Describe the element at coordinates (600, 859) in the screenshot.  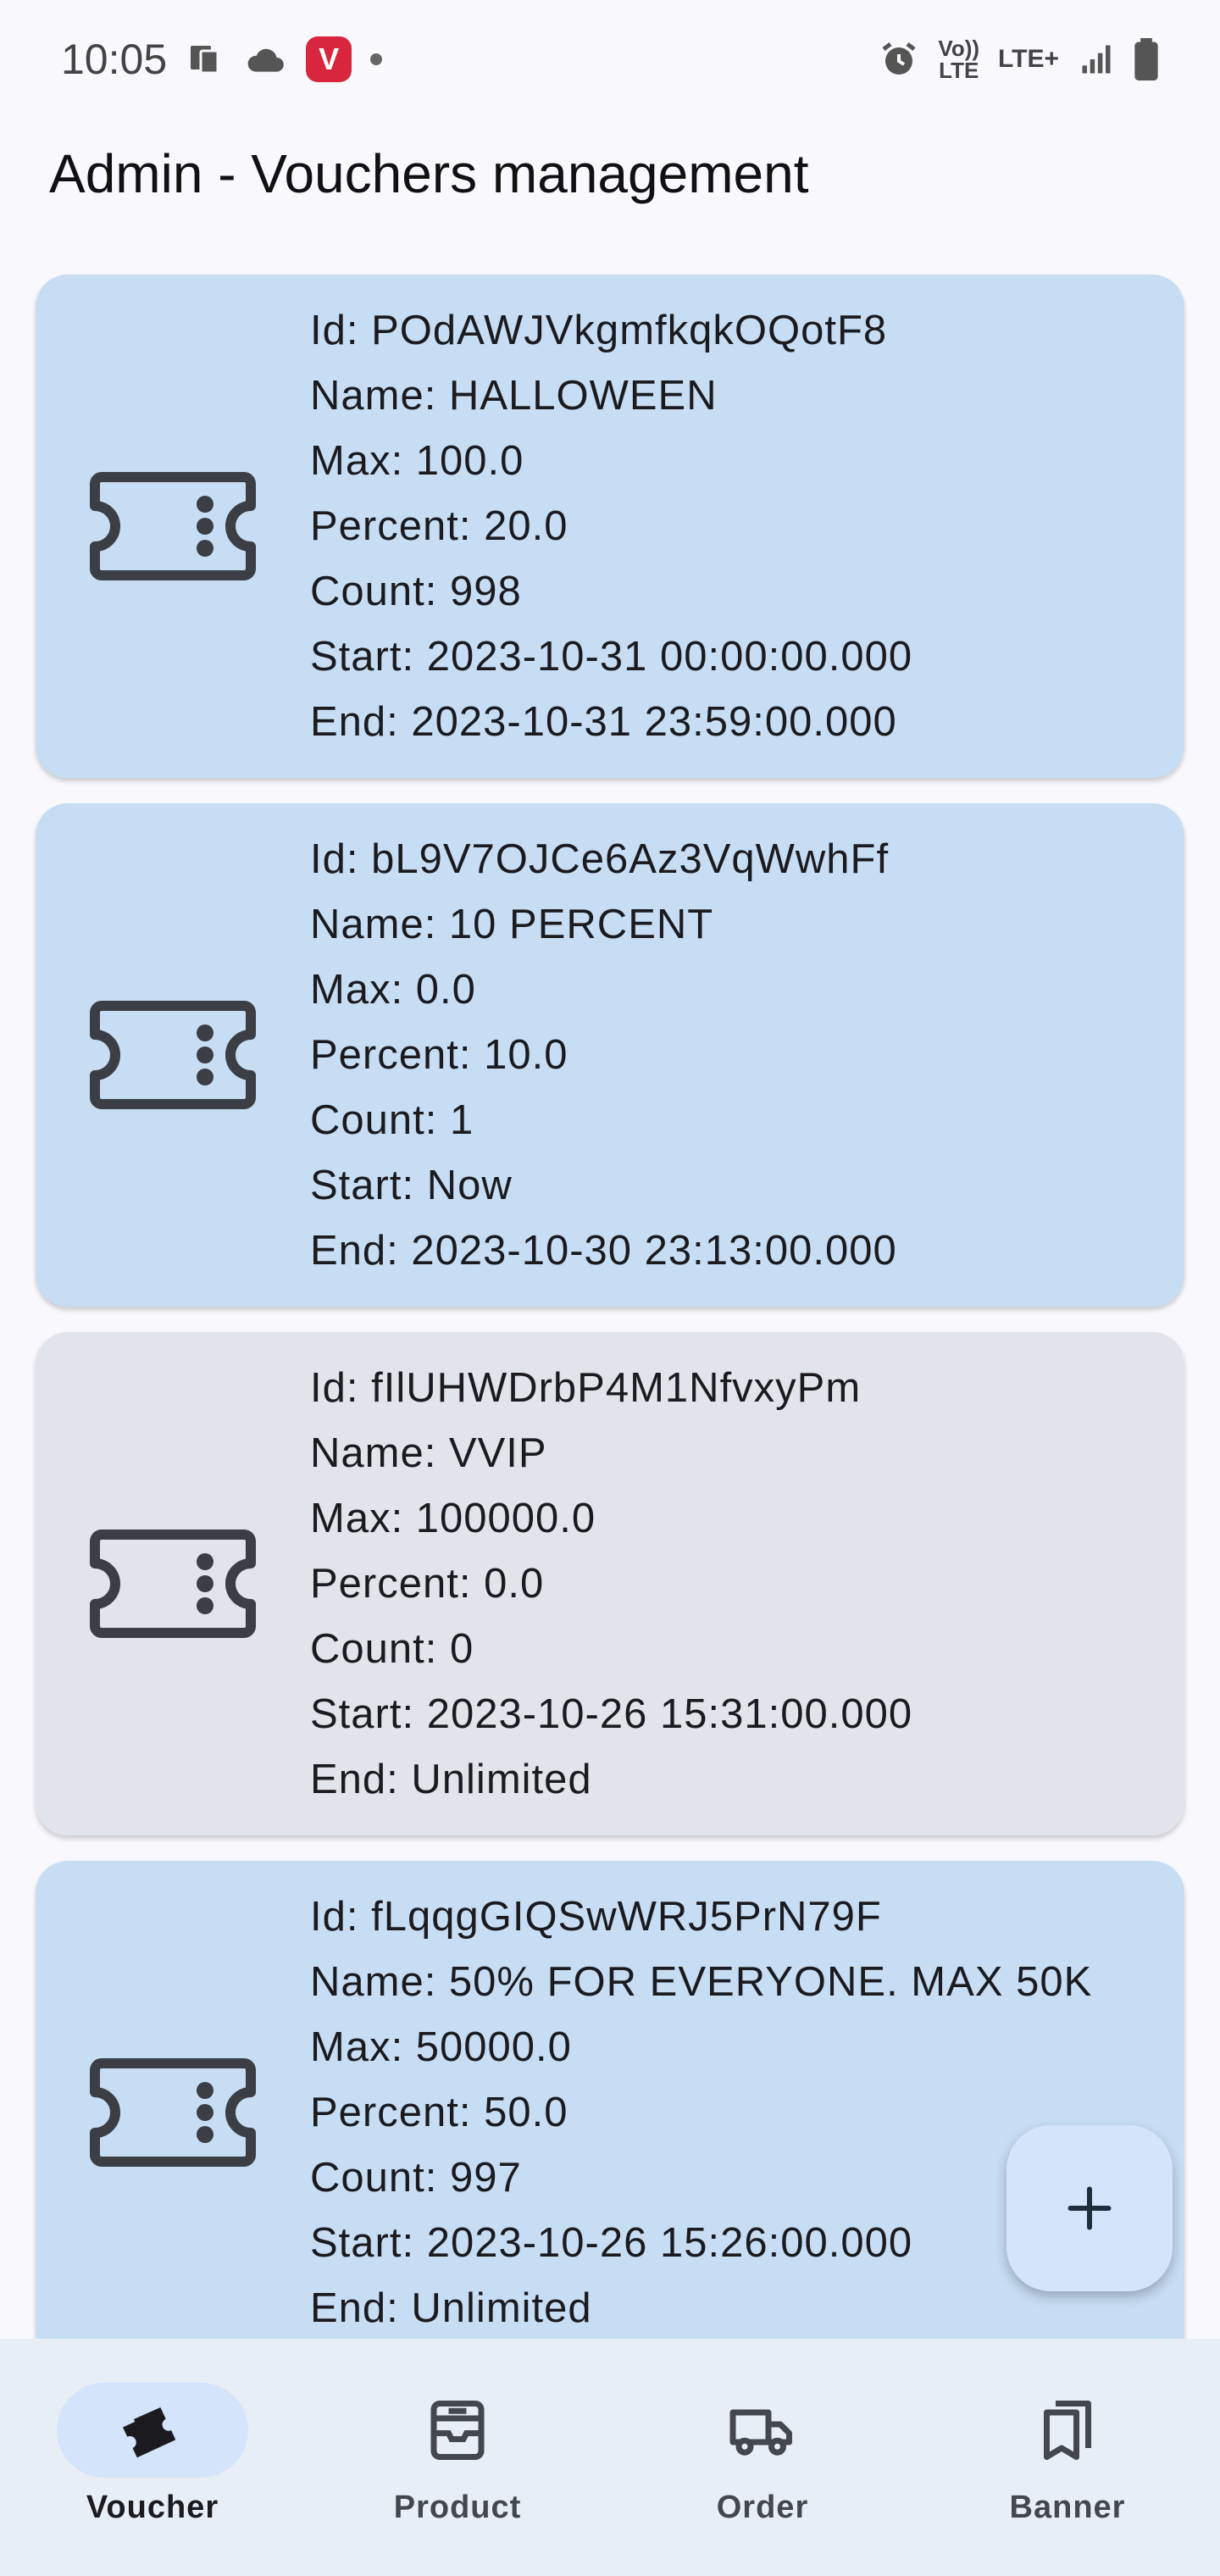
I see `voucher-id: Id: bL9V7OJCe6Az3VqWwhFf` at that location.